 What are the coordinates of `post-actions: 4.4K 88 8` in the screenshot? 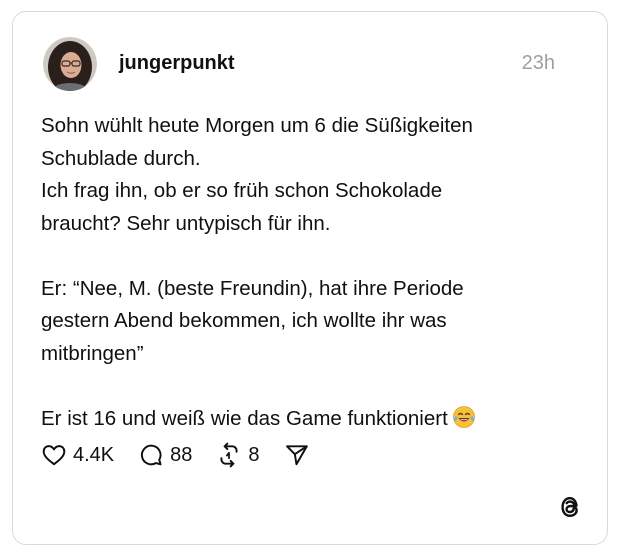 It's located at (187, 455).